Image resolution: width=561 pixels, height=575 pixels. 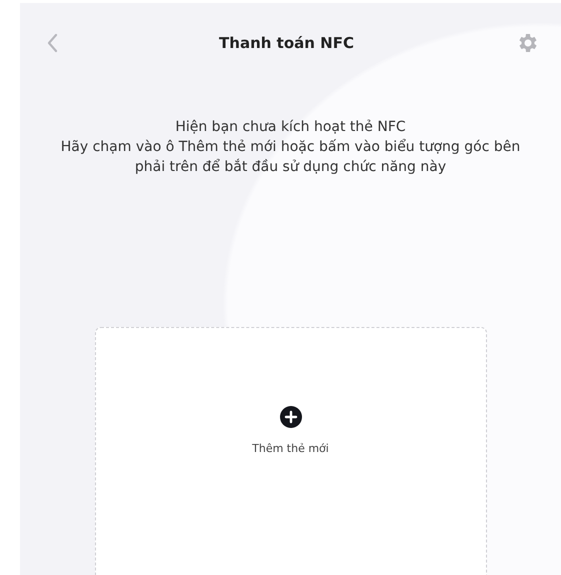 I want to click on add-card-label: Thêm thẻ mới, so click(x=290, y=448).